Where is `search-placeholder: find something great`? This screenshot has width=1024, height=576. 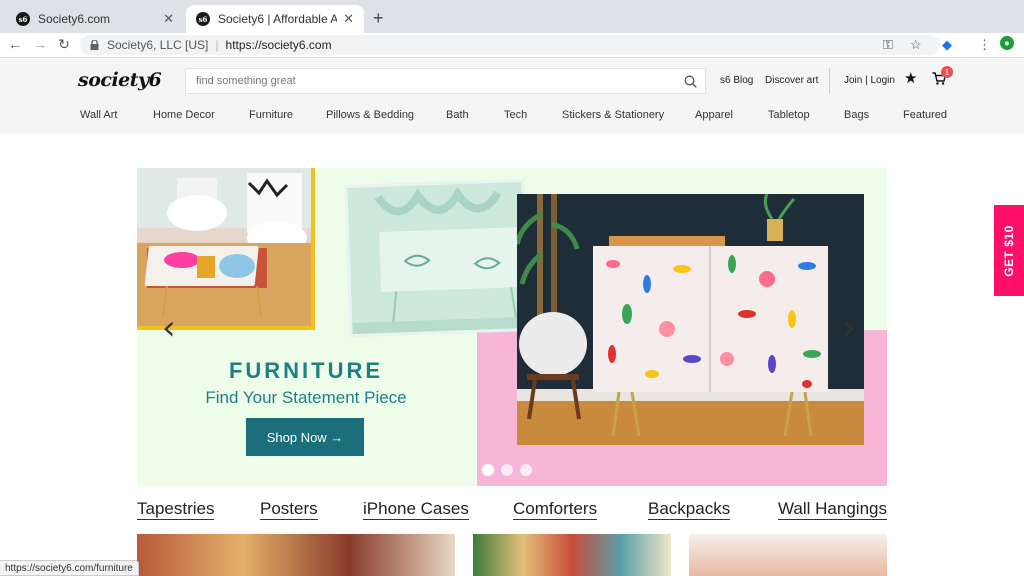
search-placeholder: find something great is located at coordinates (246, 81).